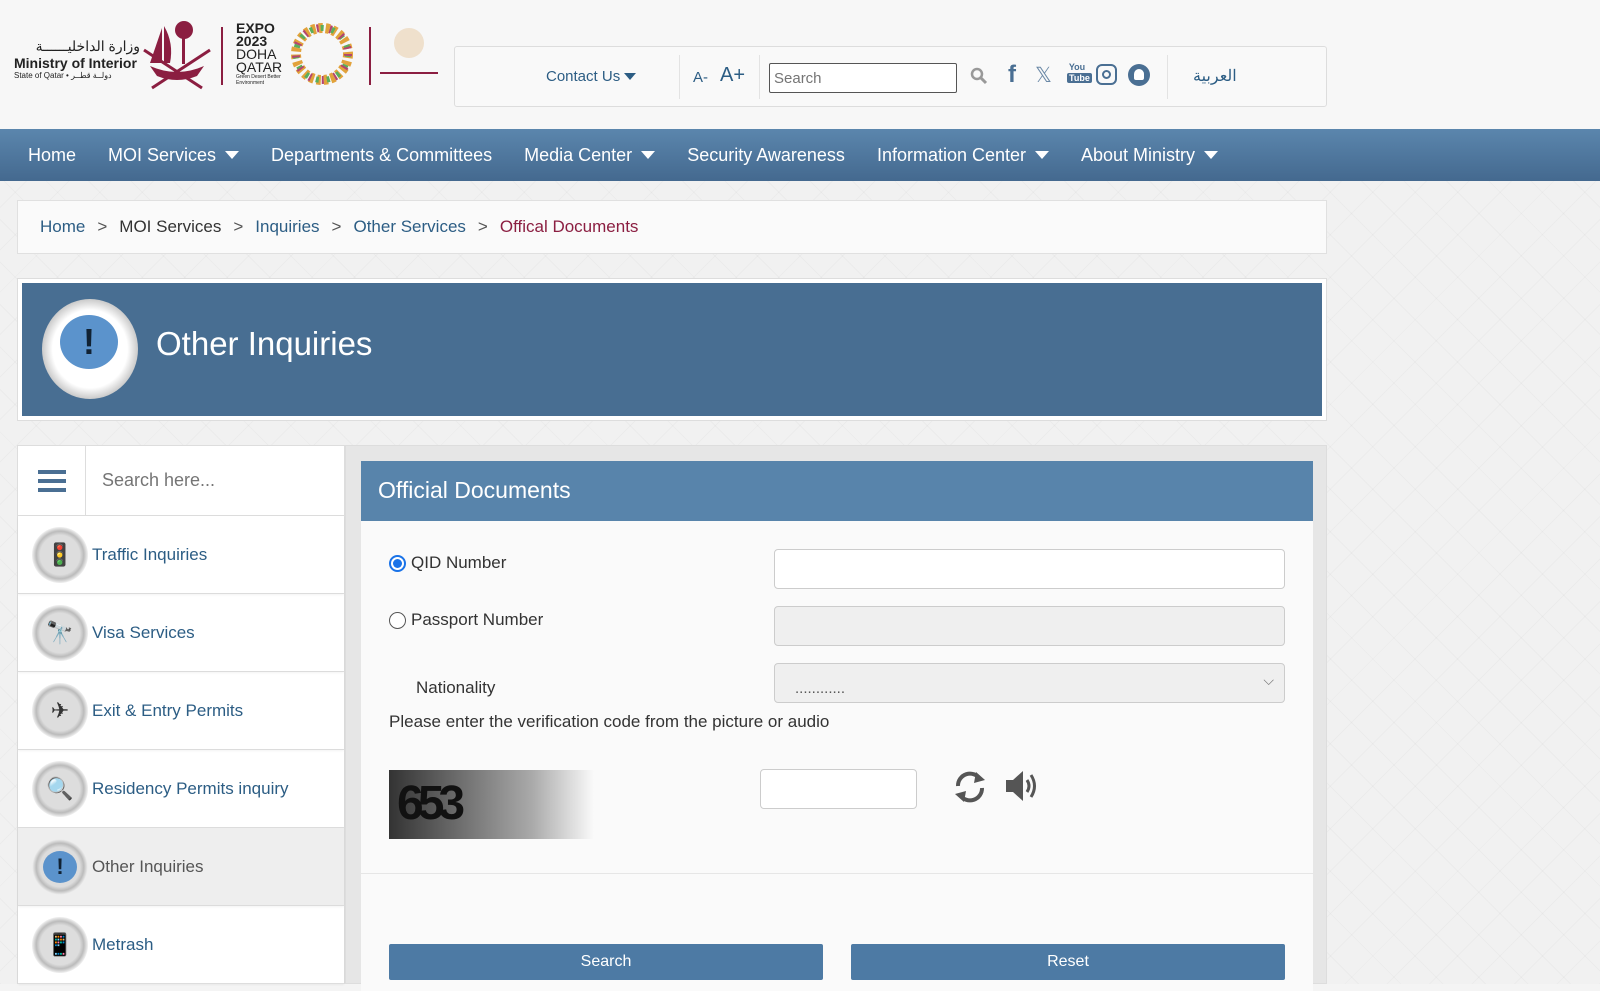 The width and height of the screenshot is (1600, 991). I want to click on youtube-icon: You Tube, so click(1079, 75).